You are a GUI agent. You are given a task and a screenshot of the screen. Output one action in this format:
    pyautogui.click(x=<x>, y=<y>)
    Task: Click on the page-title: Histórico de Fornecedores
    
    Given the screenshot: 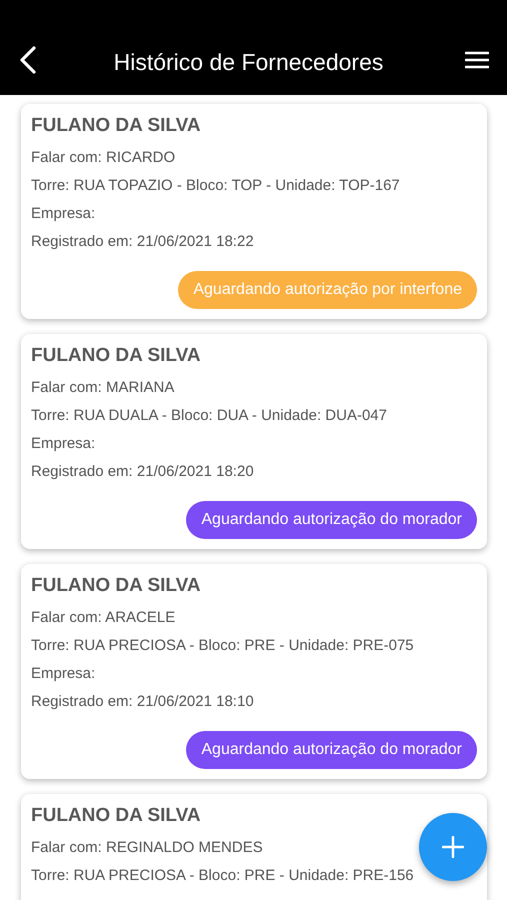 What is the action you would take?
    pyautogui.click(x=249, y=62)
    